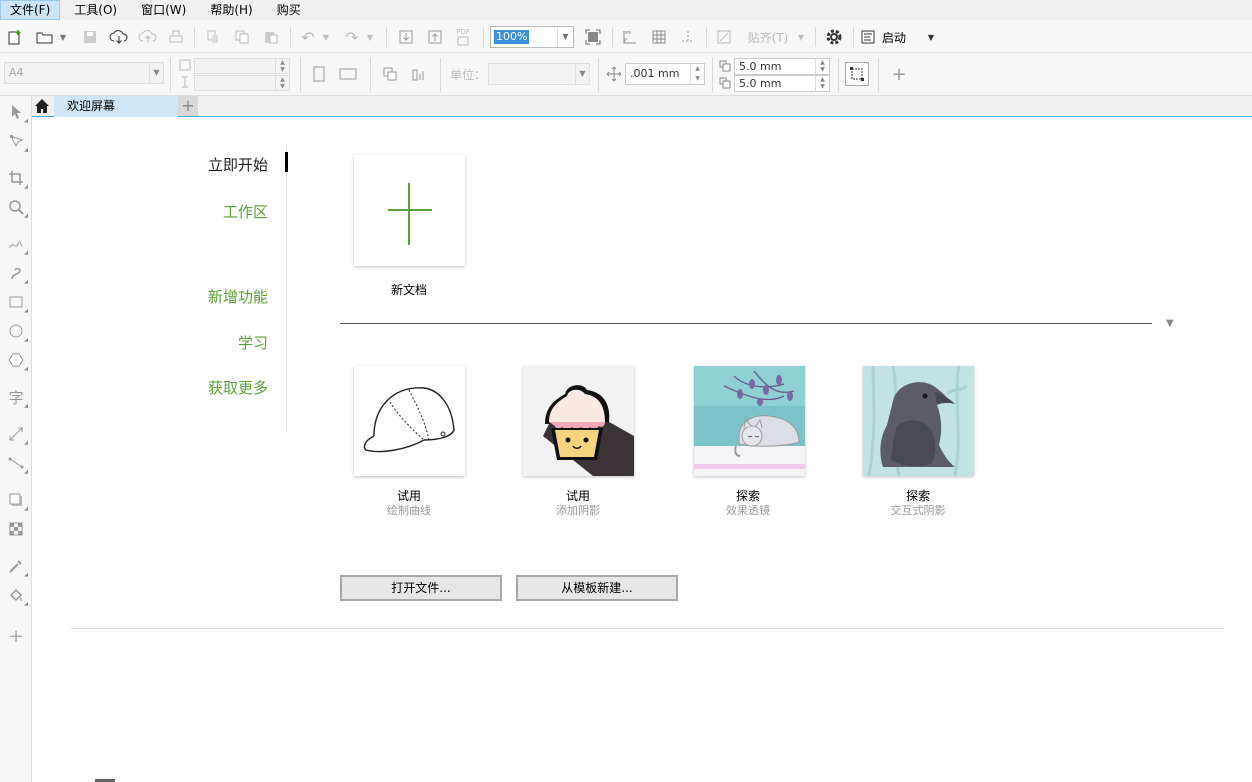  Describe the element at coordinates (725, 83) in the screenshot. I see `duplicate-y-icon` at that location.